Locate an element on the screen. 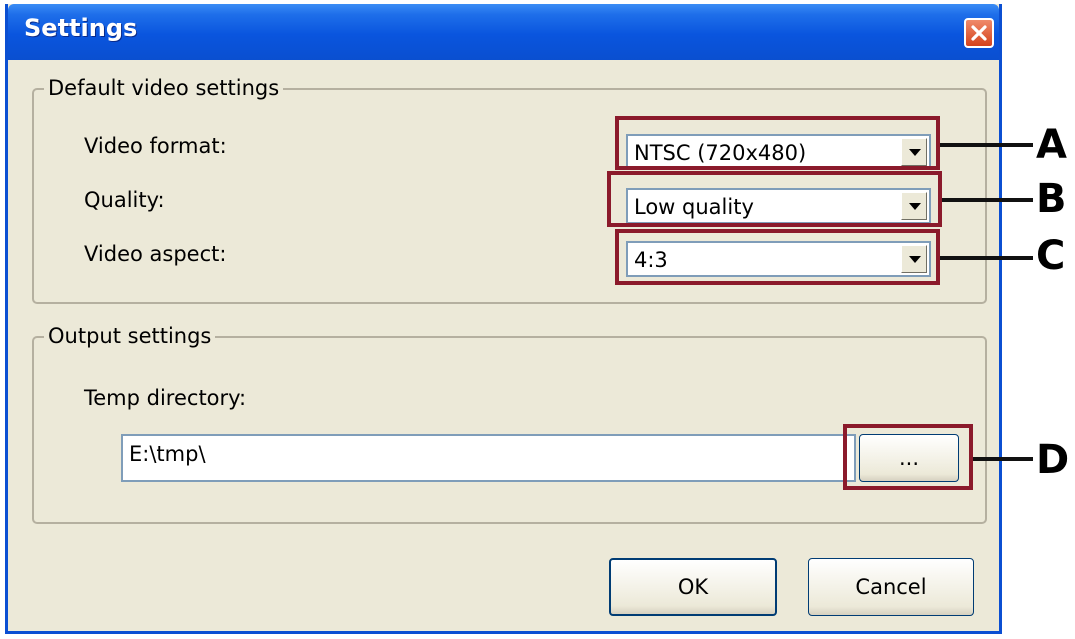 The height and width of the screenshot is (639, 1075). callout-letter-a: A is located at coordinates (1051, 145).